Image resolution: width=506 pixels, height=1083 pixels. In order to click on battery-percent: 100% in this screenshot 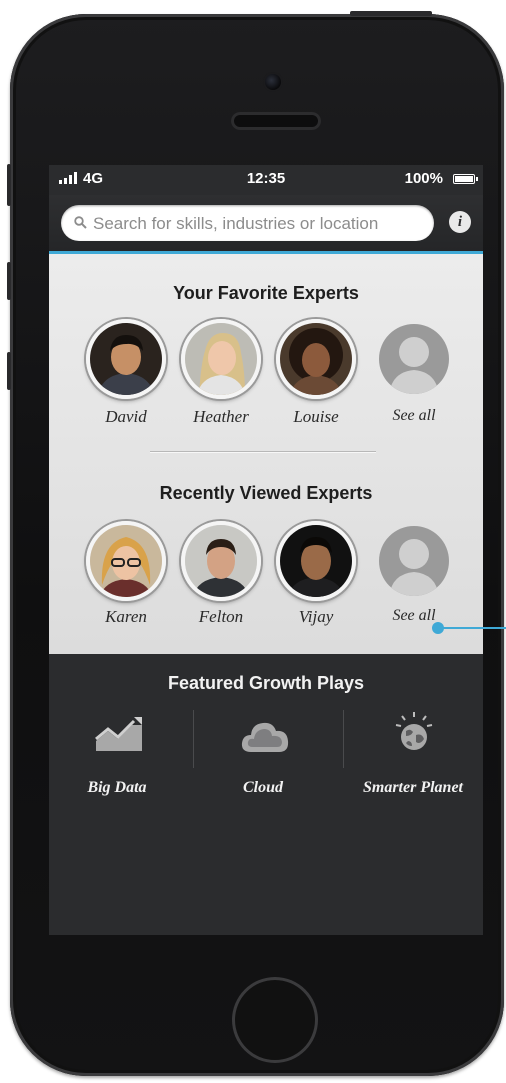, I will do `click(423, 178)`.